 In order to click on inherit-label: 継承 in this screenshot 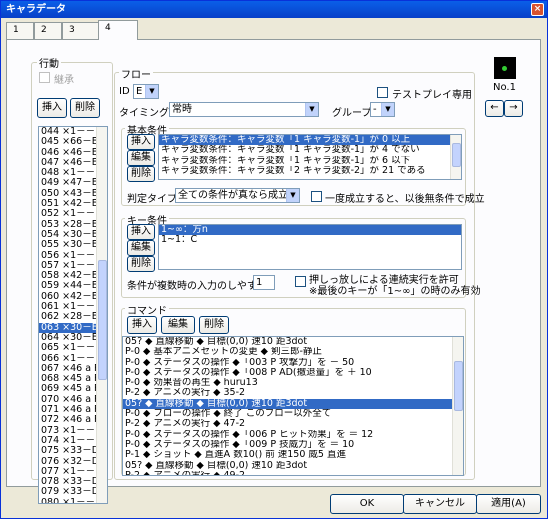, I will do `click(64, 80)`.